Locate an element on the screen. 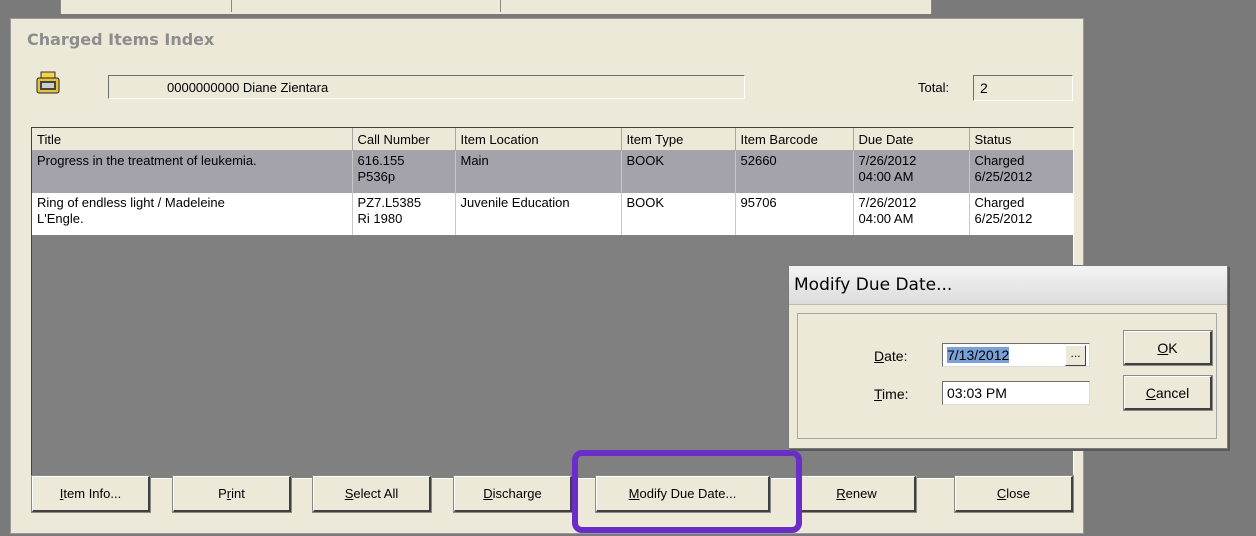 This screenshot has width=1256, height=536. date-label: Date: is located at coordinates (891, 356).